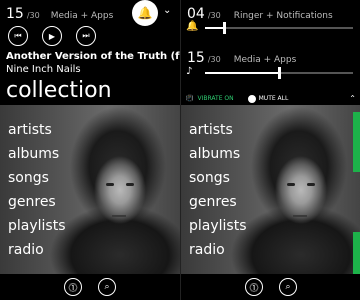  I want to click on media-label: Media + Apps, so click(265, 60).